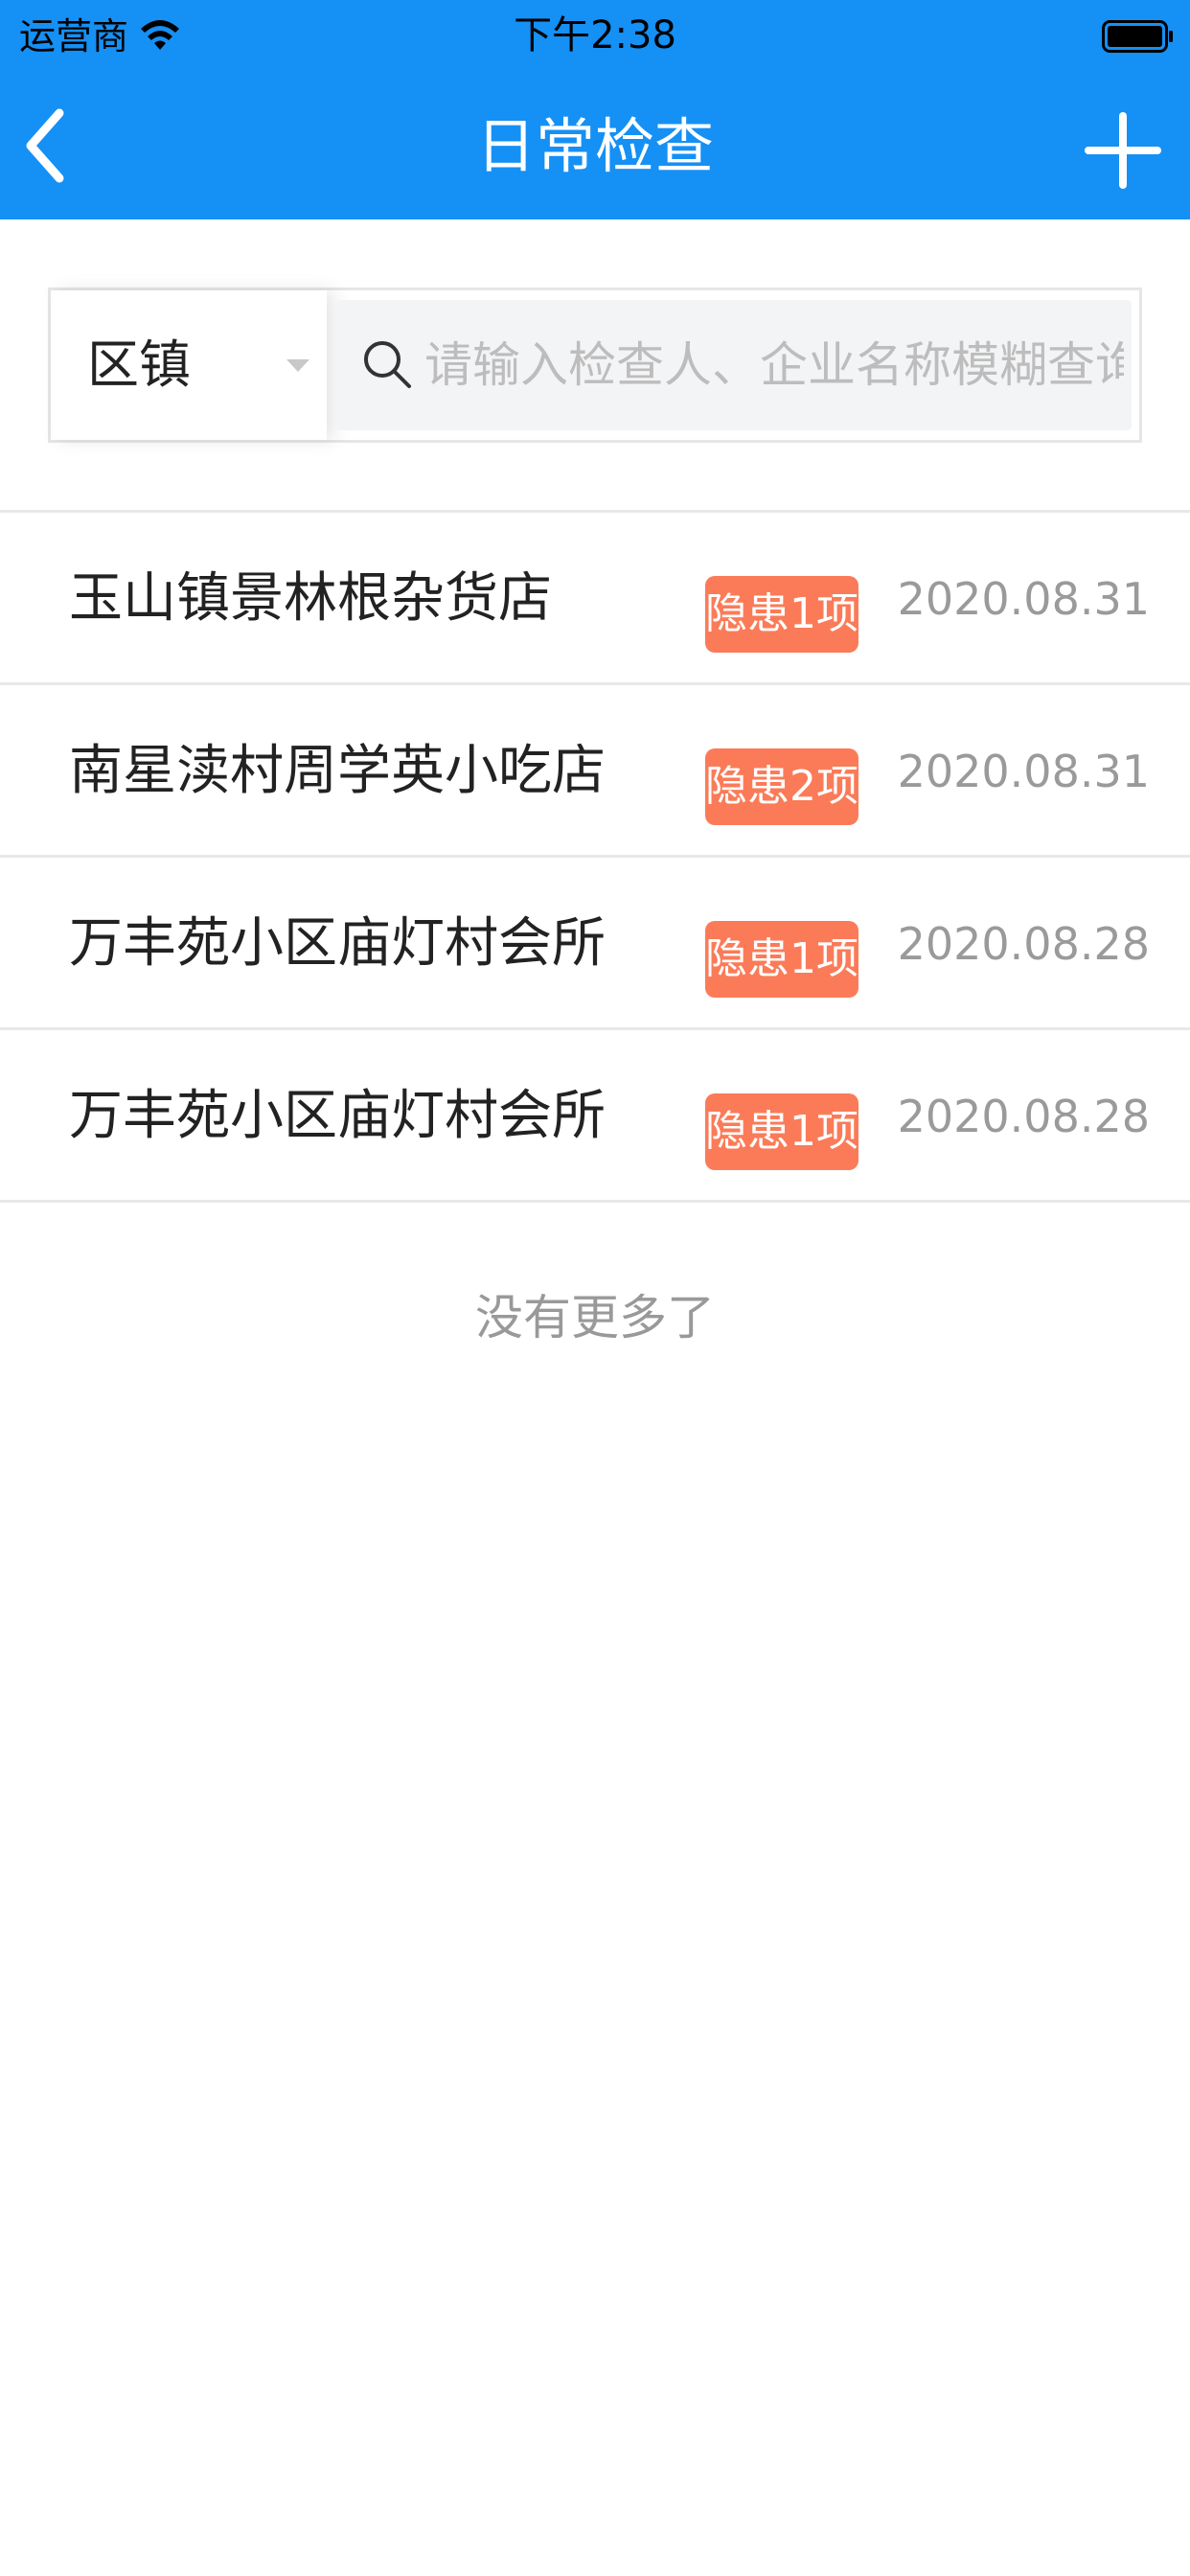 The width and height of the screenshot is (1190, 2576). What do you see at coordinates (338, 771) in the screenshot?
I see `company-name: 南星渎村周学英小吃店` at bounding box center [338, 771].